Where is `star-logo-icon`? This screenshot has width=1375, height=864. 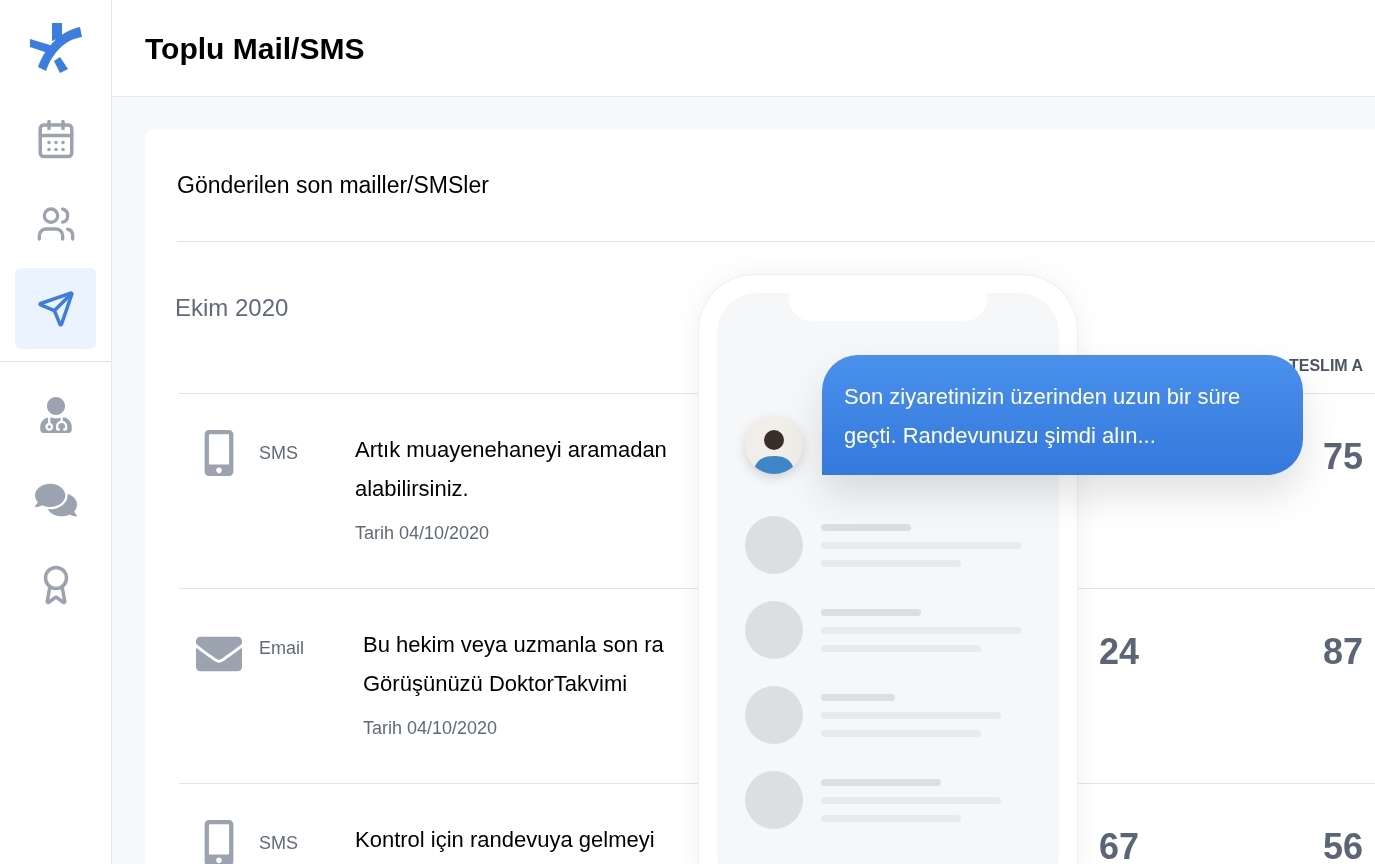
star-logo-icon is located at coordinates (55, 48).